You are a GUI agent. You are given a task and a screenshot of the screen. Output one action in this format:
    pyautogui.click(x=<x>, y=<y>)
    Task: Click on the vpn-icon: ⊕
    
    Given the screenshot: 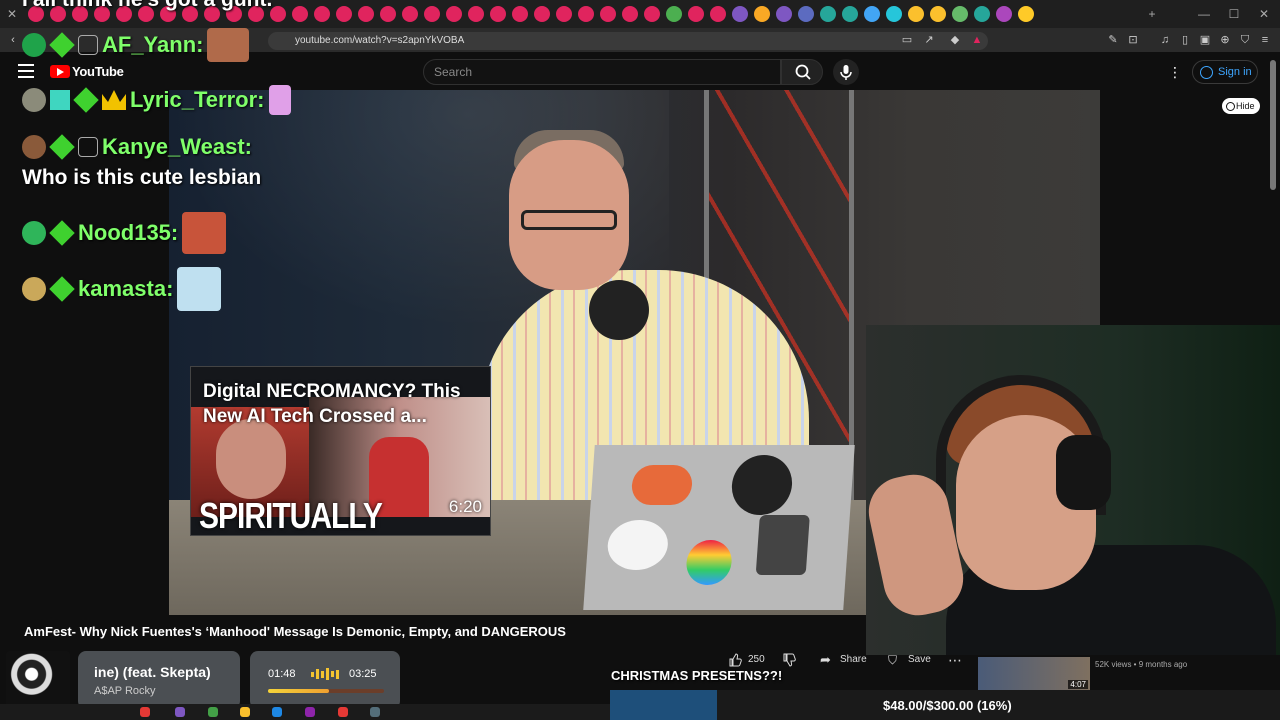 What is the action you would take?
    pyautogui.click(x=1225, y=40)
    